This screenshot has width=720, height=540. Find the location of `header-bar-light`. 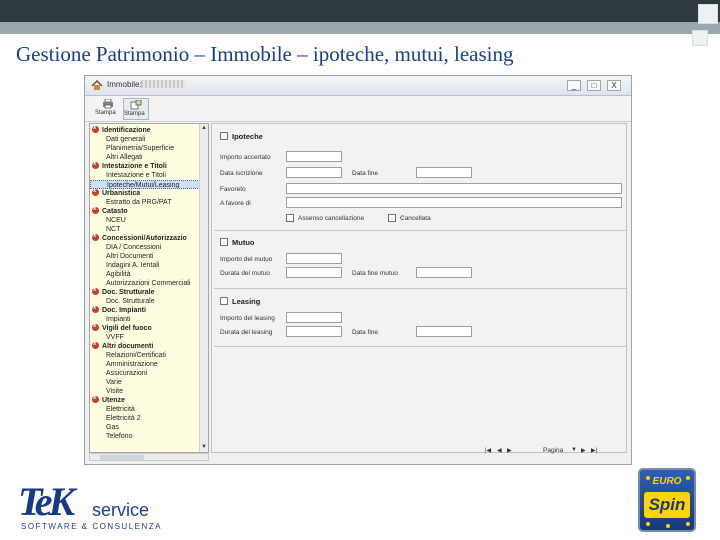

header-bar-light is located at coordinates (360, 28).